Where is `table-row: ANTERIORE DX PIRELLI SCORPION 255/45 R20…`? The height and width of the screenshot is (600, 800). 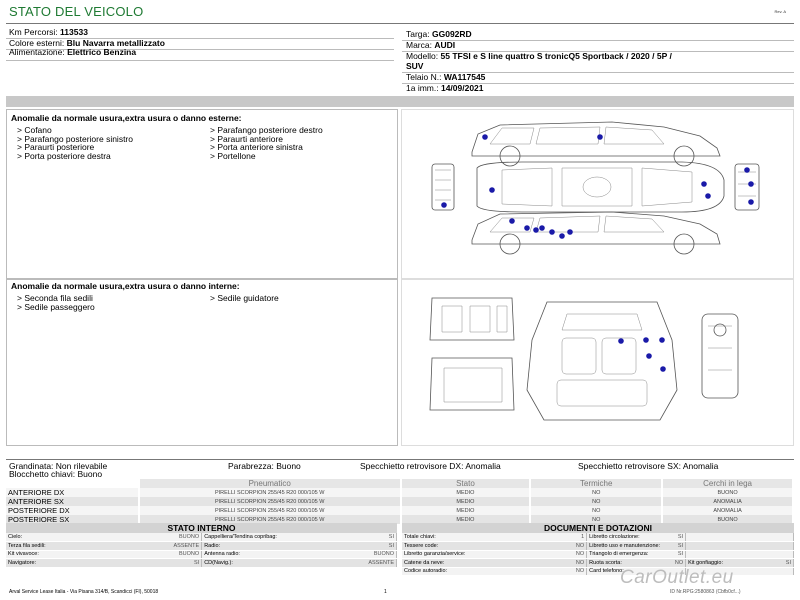 table-row: ANTERIORE DX PIRELLI SCORPION 255/45 R20… is located at coordinates (400, 492).